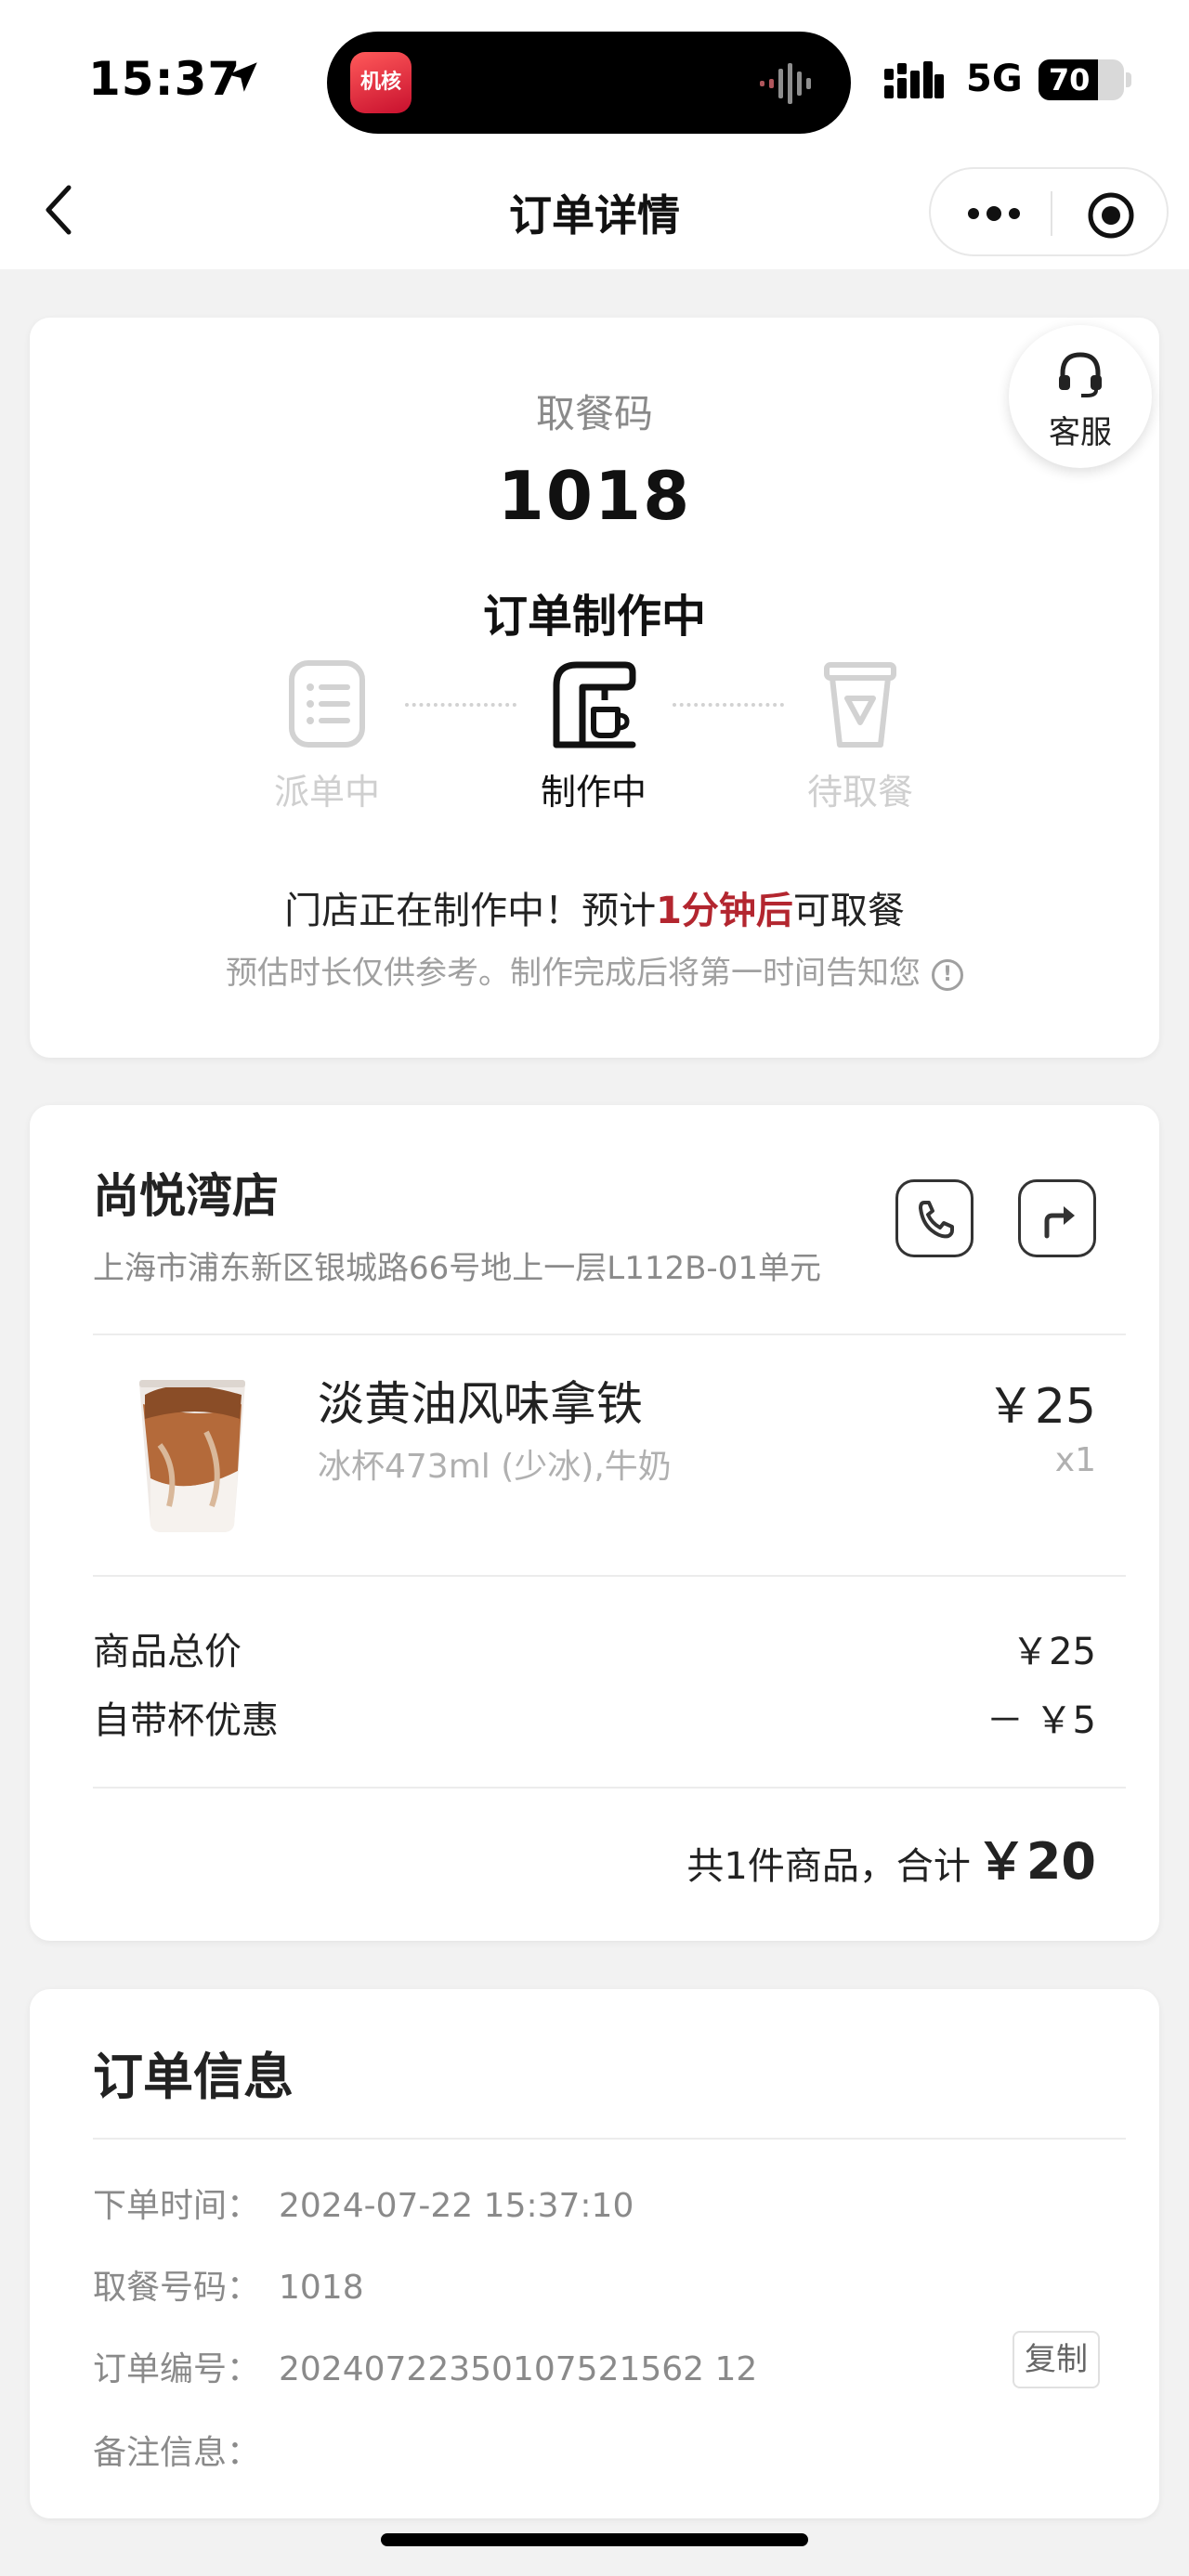 Image resolution: width=1189 pixels, height=2576 pixels. Describe the element at coordinates (593, 792) in the screenshot. I see `step-label: 制作中` at that location.